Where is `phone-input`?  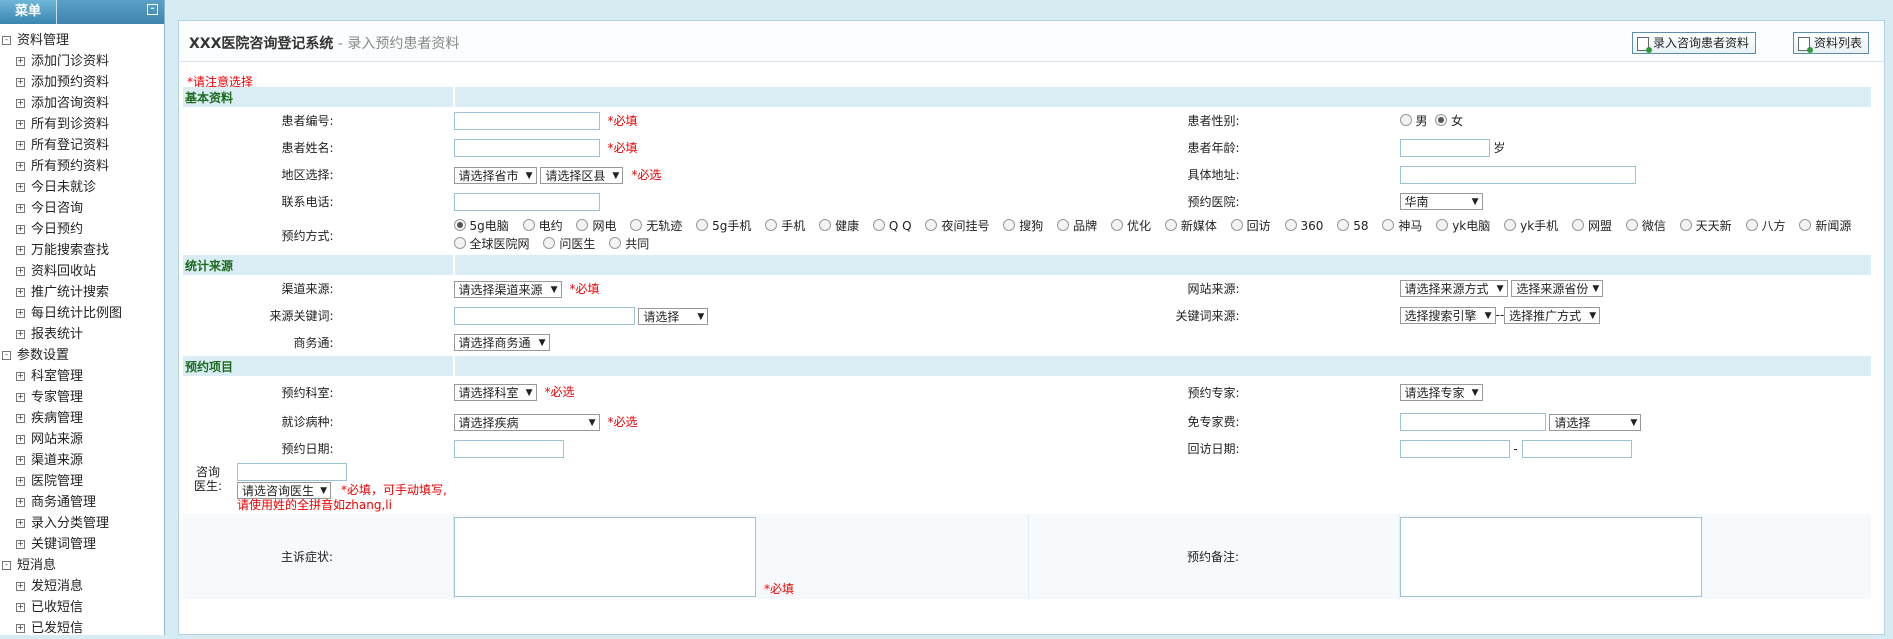
phone-input is located at coordinates (526, 201).